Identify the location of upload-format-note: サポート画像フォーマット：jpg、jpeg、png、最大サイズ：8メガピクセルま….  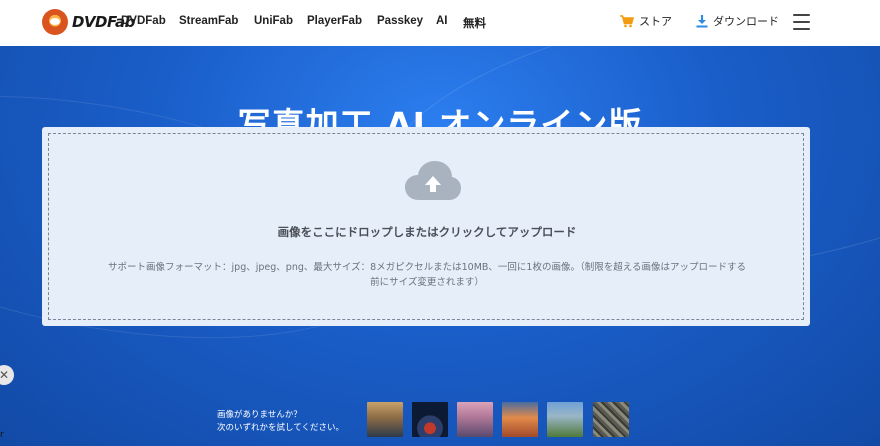
(427, 275).